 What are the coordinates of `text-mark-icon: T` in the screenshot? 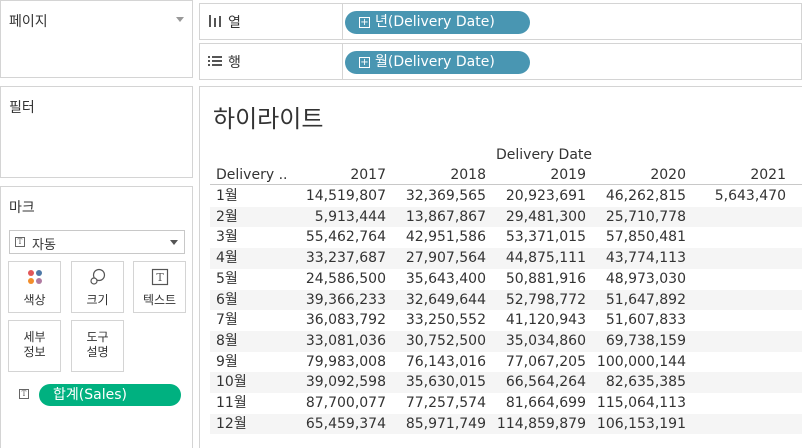 It's located at (24, 394).